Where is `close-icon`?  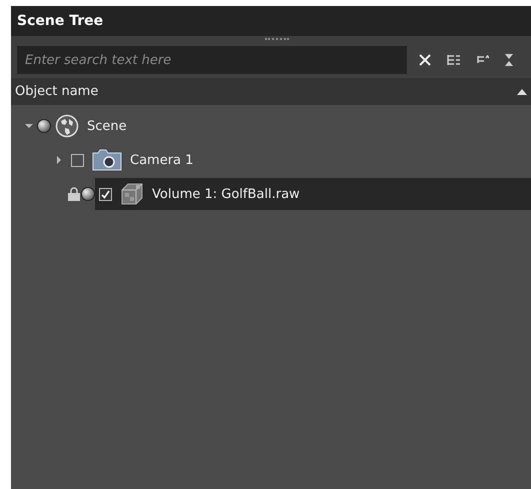
close-icon is located at coordinates (425, 60).